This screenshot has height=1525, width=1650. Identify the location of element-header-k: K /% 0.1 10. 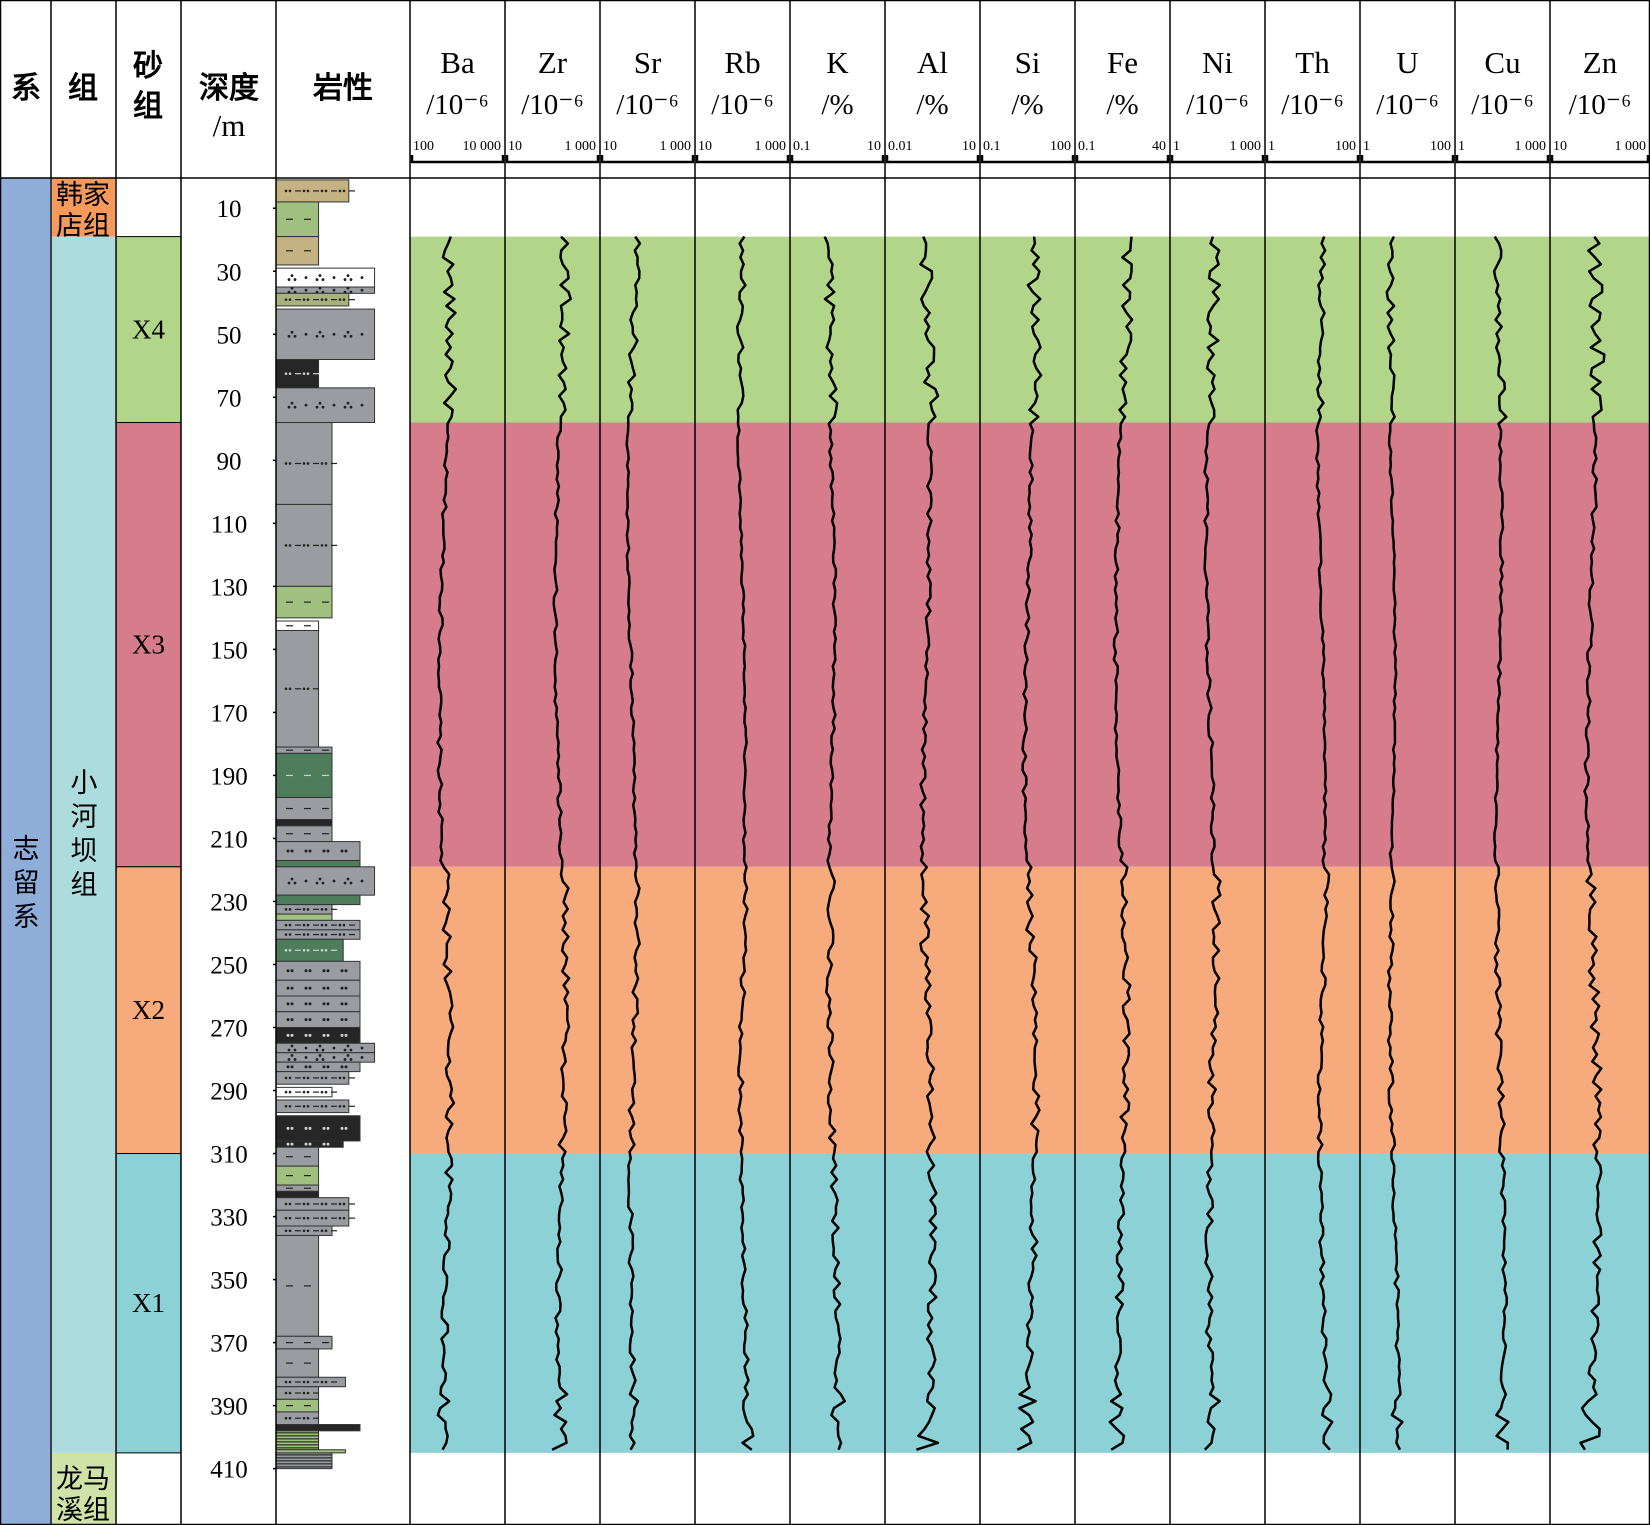
(837, 104).